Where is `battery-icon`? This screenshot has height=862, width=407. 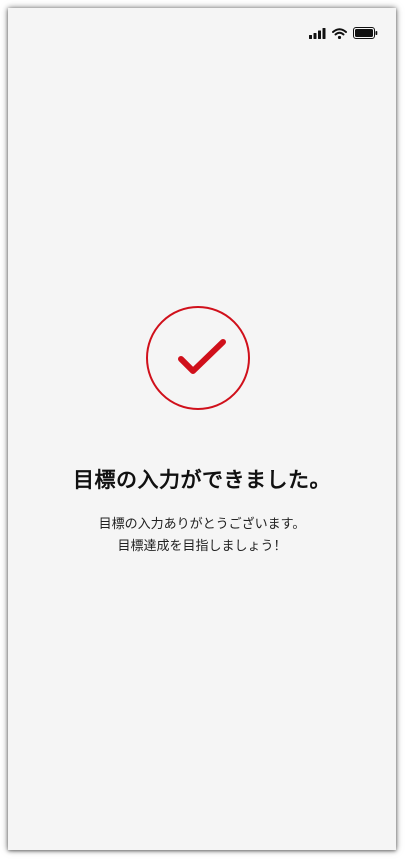
battery-icon is located at coordinates (365, 33).